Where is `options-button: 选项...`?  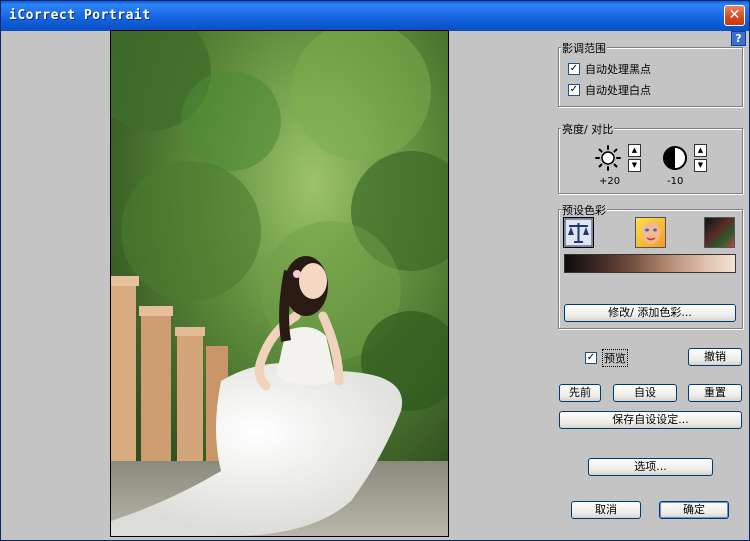 options-button: 选项... is located at coordinates (650, 467).